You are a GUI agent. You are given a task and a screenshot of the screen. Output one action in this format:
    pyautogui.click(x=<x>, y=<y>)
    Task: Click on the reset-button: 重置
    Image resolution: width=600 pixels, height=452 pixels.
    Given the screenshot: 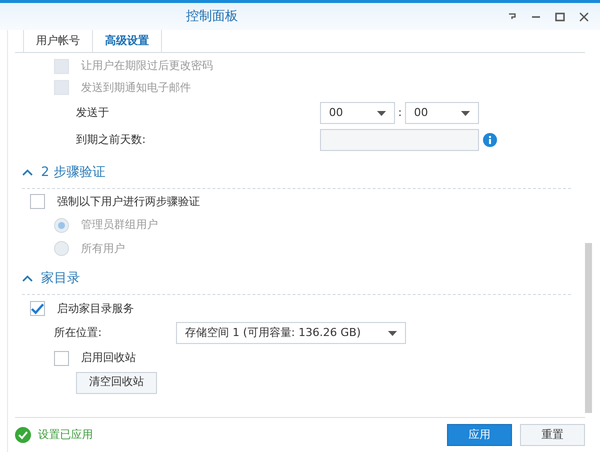 What is the action you would take?
    pyautogui.click(x=552, y=435)
    